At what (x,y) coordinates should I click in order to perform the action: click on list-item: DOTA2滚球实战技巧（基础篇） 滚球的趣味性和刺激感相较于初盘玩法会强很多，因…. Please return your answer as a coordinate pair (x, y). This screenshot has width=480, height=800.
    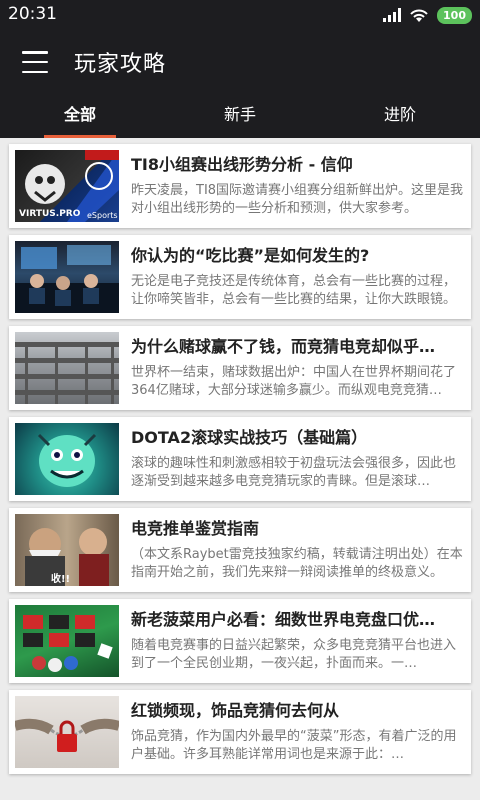
    Looking at the image, I should click on (240, 459).